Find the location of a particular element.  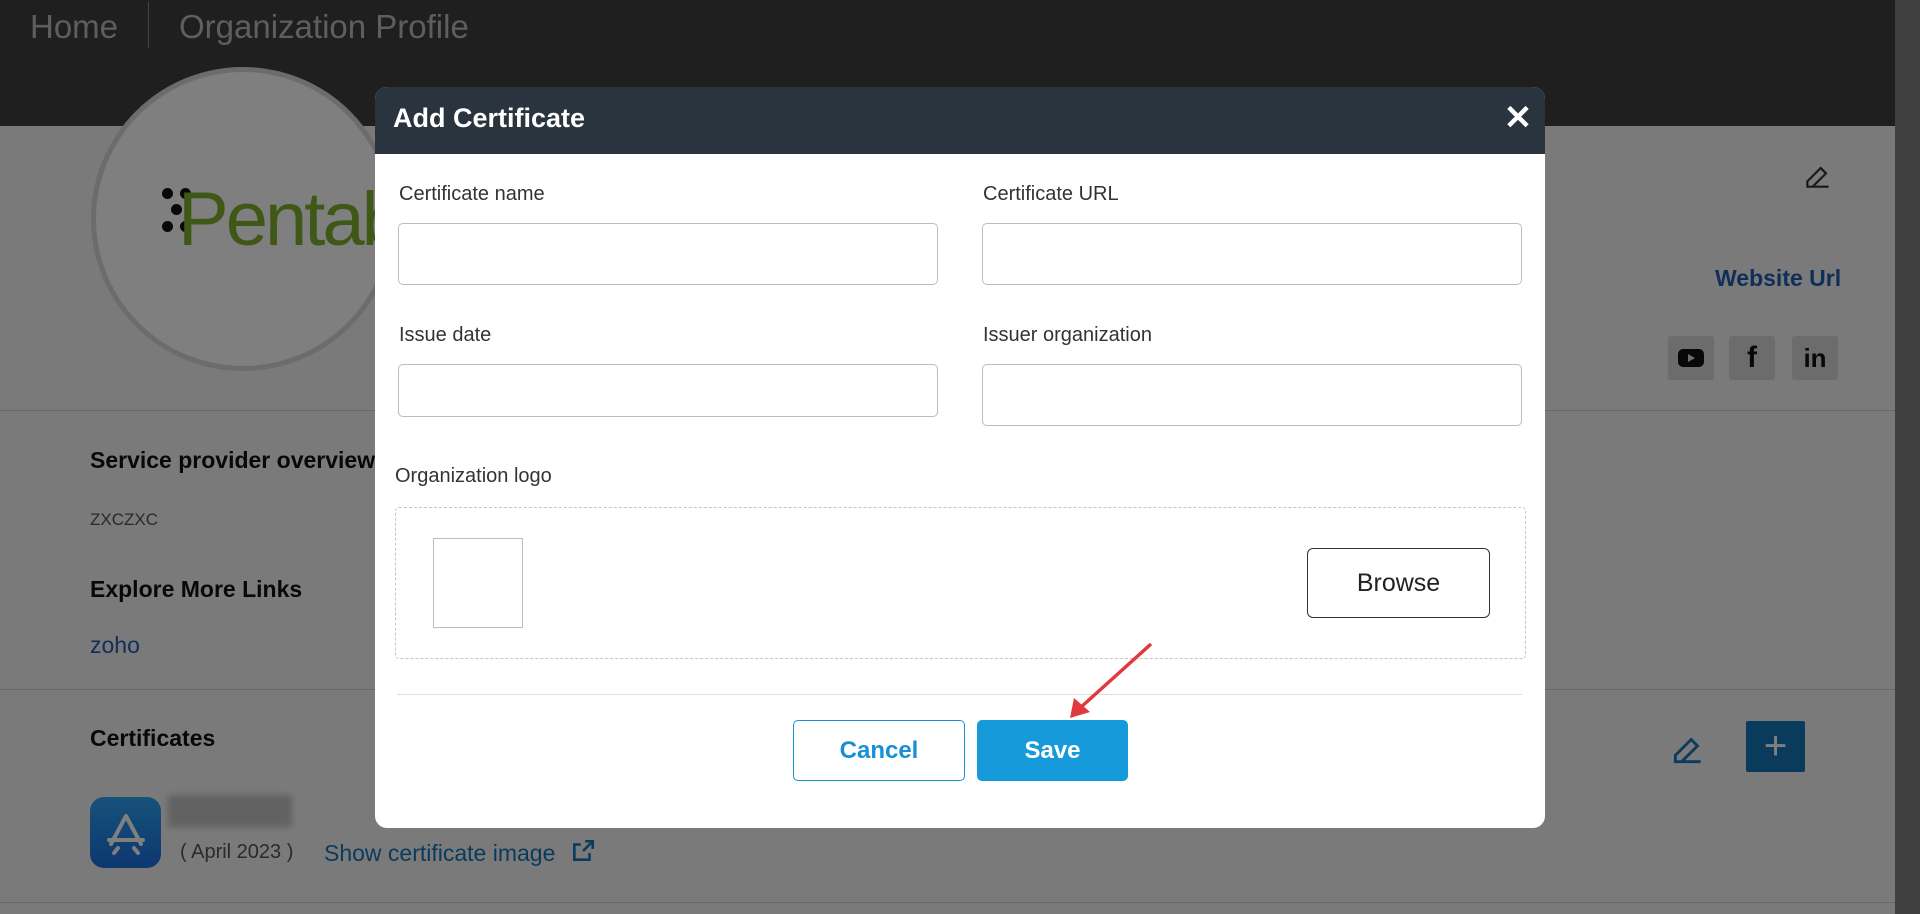

issue-date-label: Issue date is located at coordinates (445, 335).